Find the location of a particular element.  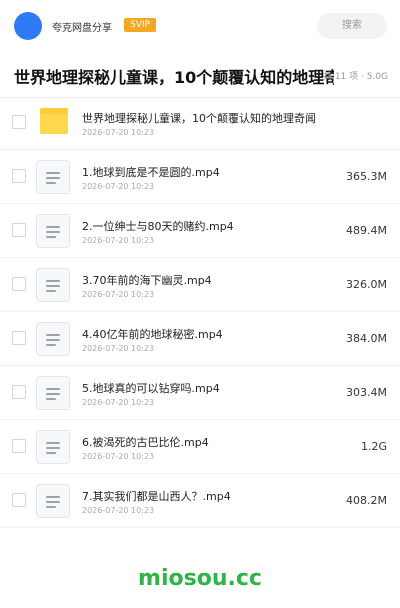

list-item: 4.40亿年前的地球秘密.mp4 2026-07-20 10:23 384.0M is located at coordinates (200, 339).